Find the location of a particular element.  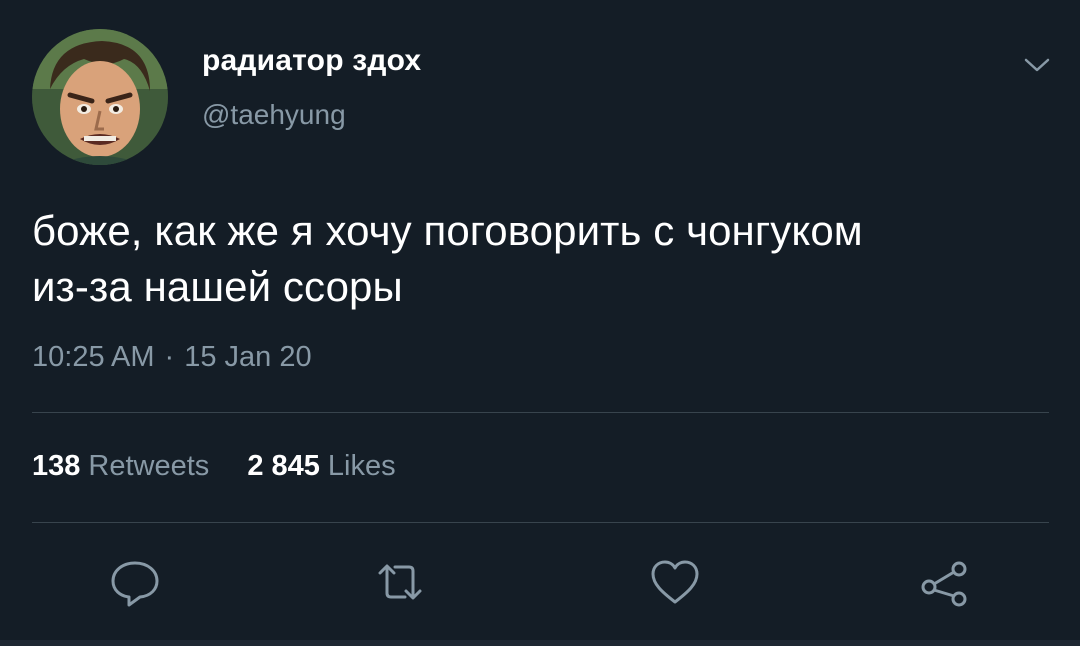

engagement-stats: 138 Retweets 2 845 Likes is located at coordinates (229, 466).